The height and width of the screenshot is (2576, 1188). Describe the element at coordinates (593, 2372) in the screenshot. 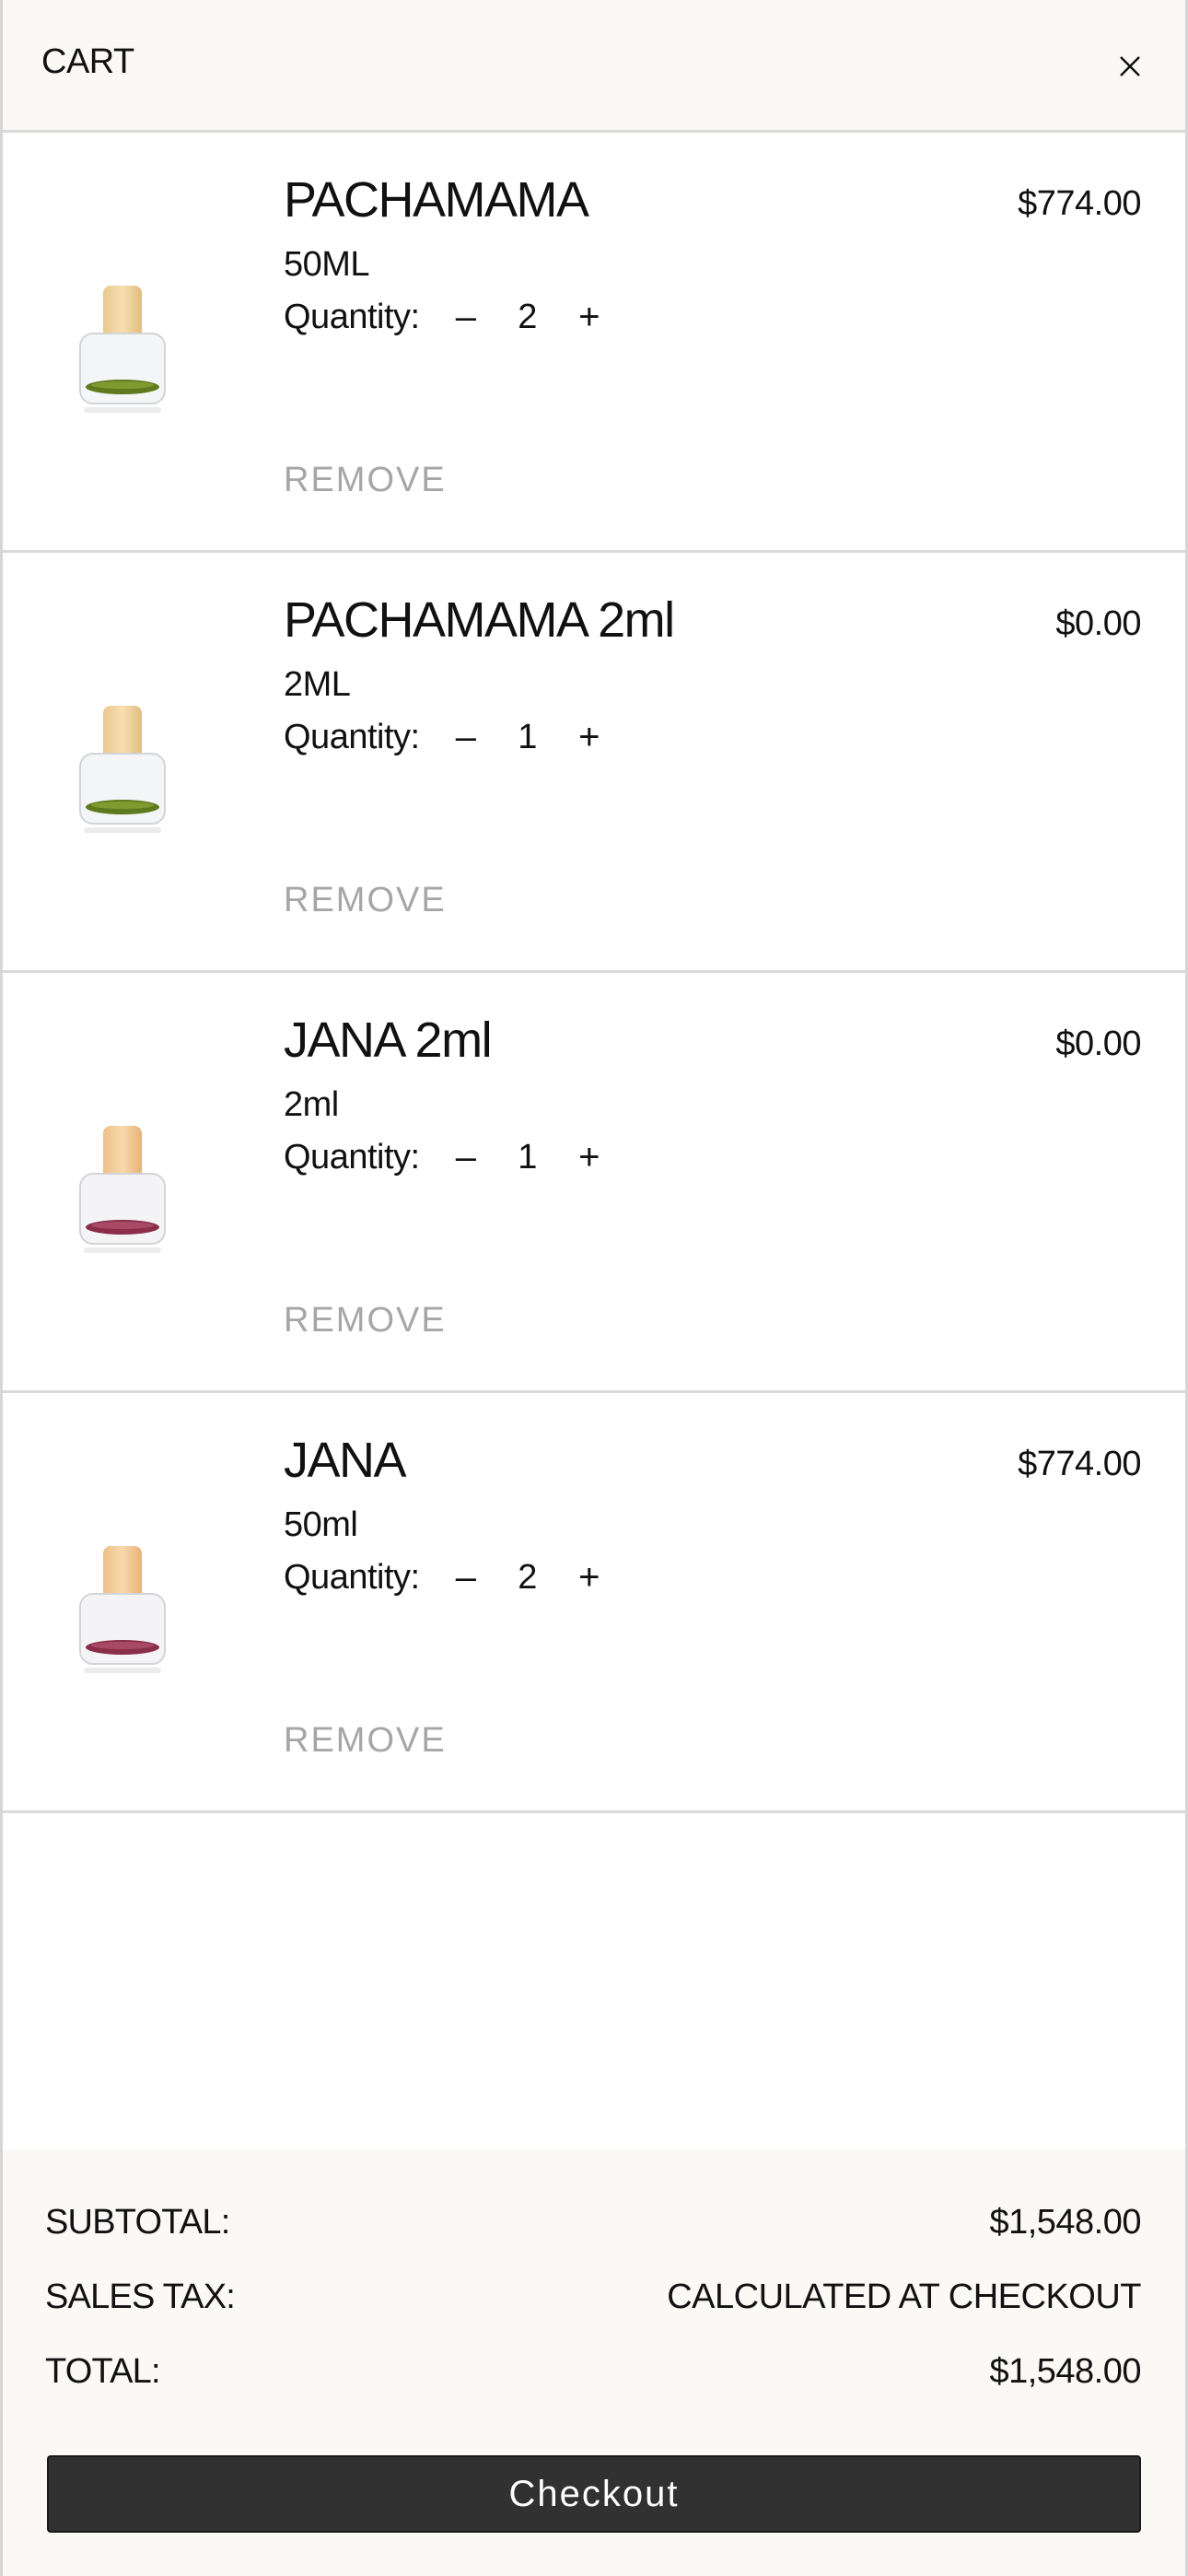

I see `total-row: TOTAL: $1,548.00` at that location.